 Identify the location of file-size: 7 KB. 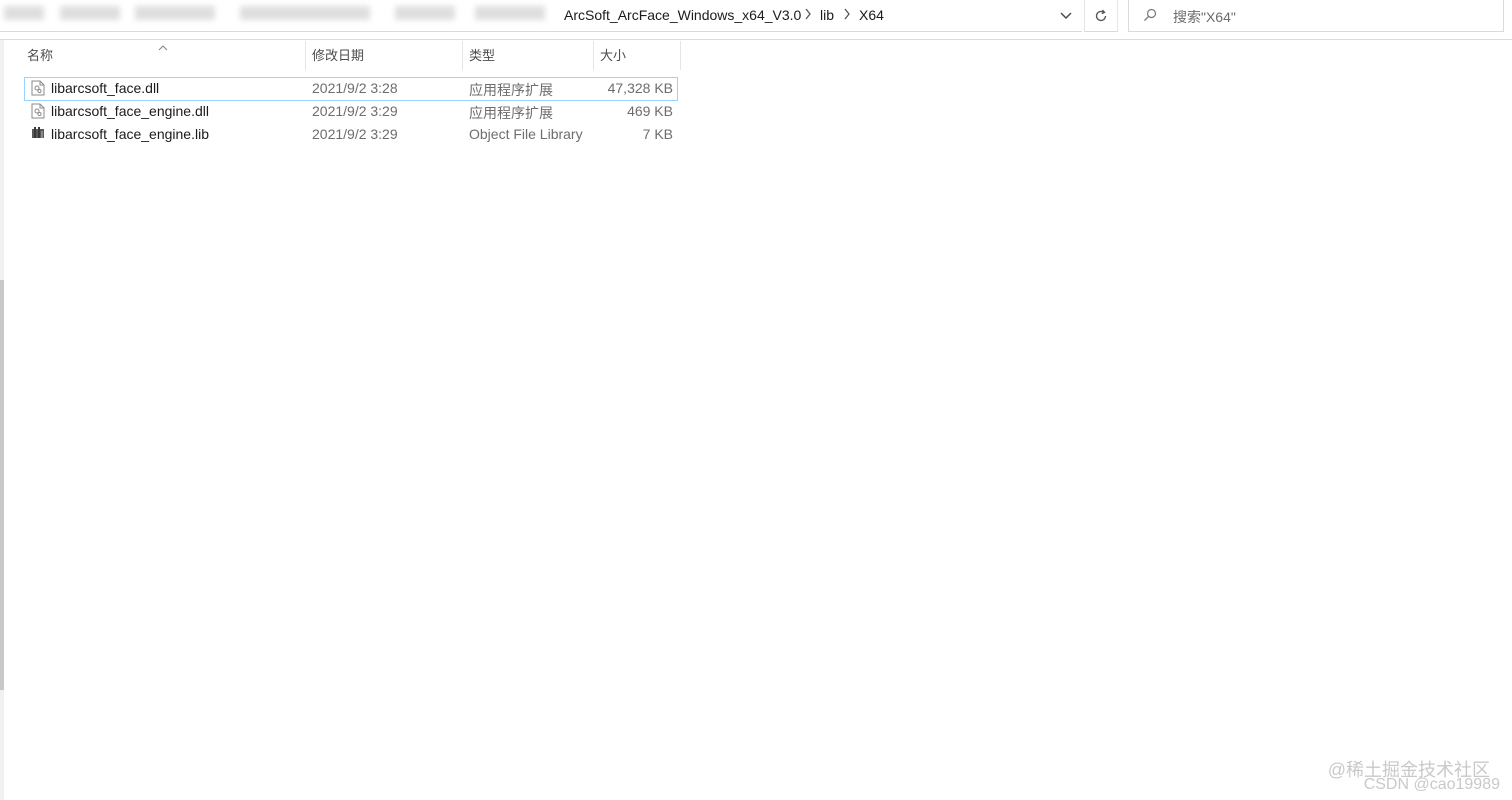
(657, 134).